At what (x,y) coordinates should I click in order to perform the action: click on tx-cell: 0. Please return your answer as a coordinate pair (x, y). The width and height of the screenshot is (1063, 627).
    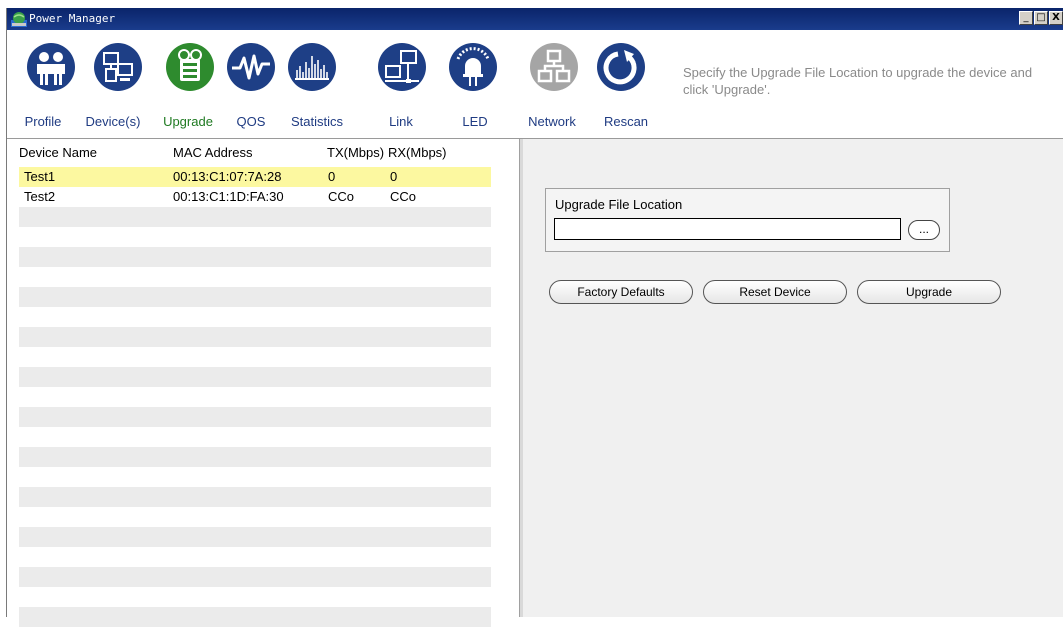
    Looking at the image, I should click on (332, 176).